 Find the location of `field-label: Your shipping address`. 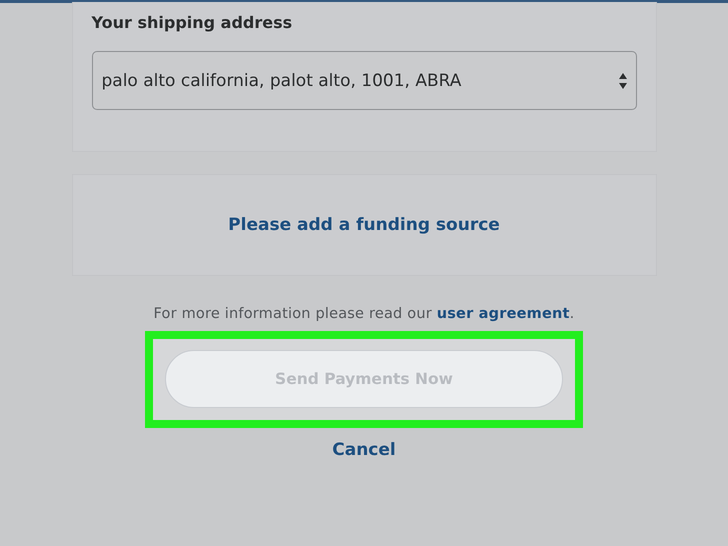

field-label: Your shipping address is located at coordinates (192, 22).